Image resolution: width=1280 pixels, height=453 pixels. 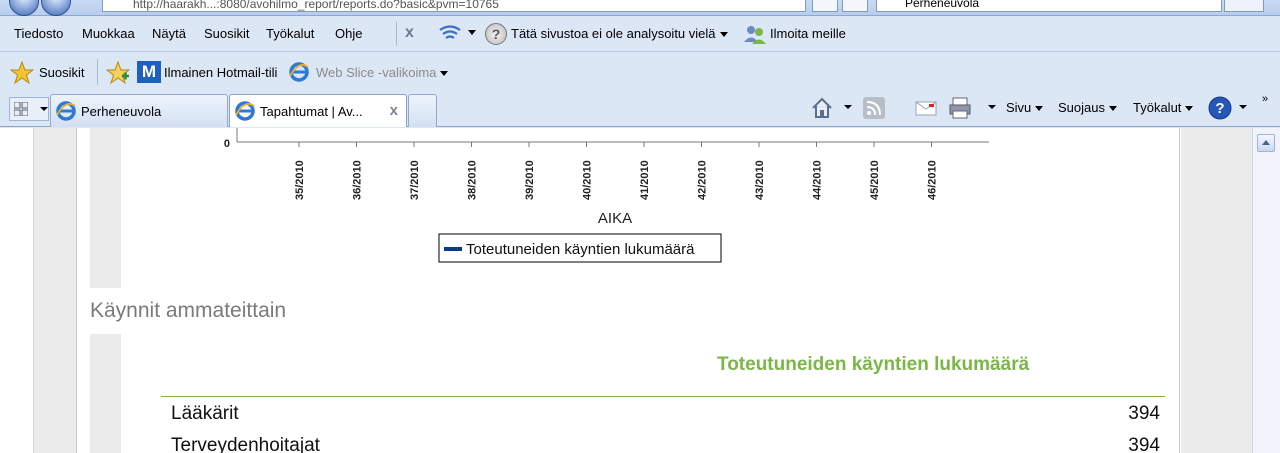 I want to click on print-icon, so click(x=960, y=108).